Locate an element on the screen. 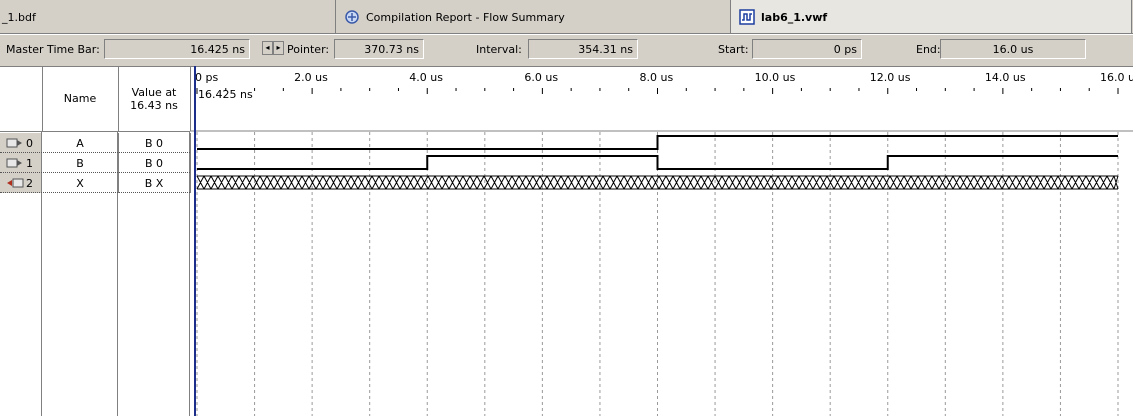 The height and width of the screenshot is (416, 1133). signal-index-cell: 1 is located at coordinates (21, 163).